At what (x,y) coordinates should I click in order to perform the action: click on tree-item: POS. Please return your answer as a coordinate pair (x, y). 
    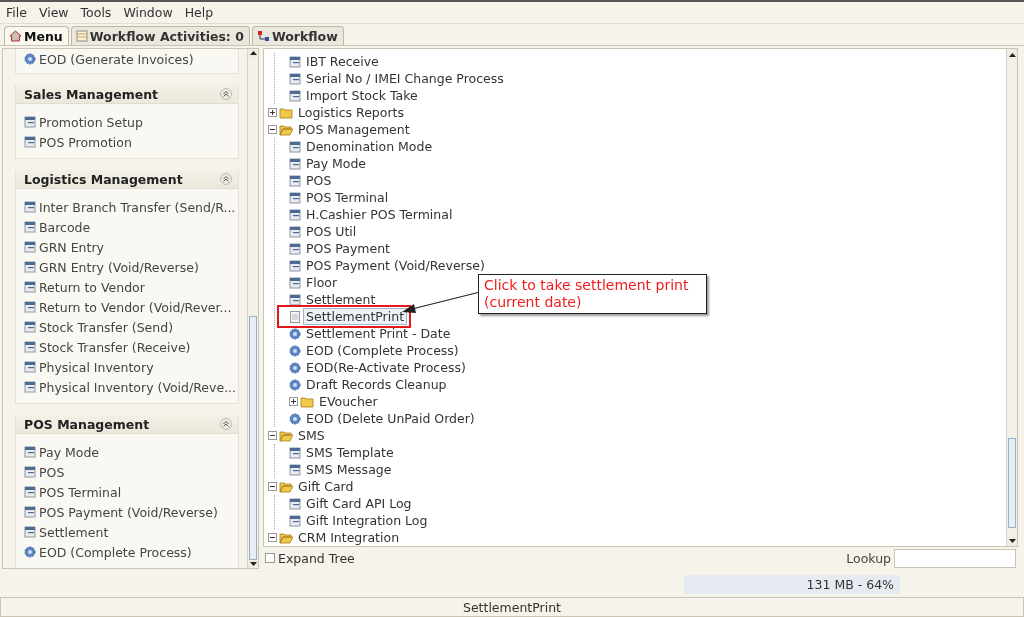
    Looking at the image, I should click on (319, 180).